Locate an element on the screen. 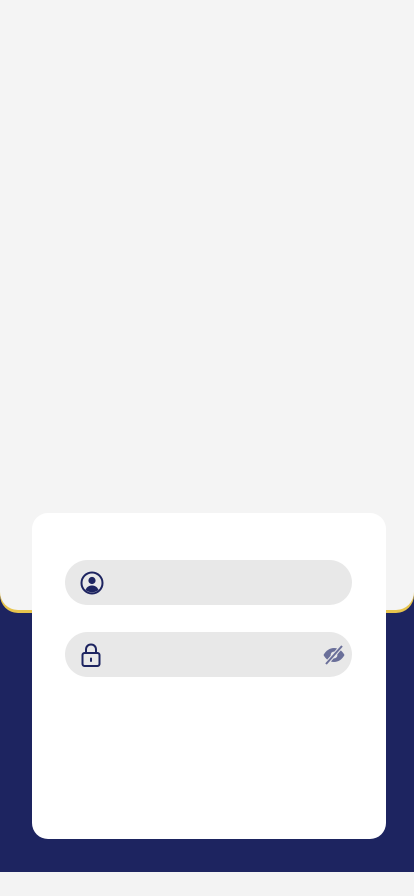  username-field is located at coordinates (208, 582).